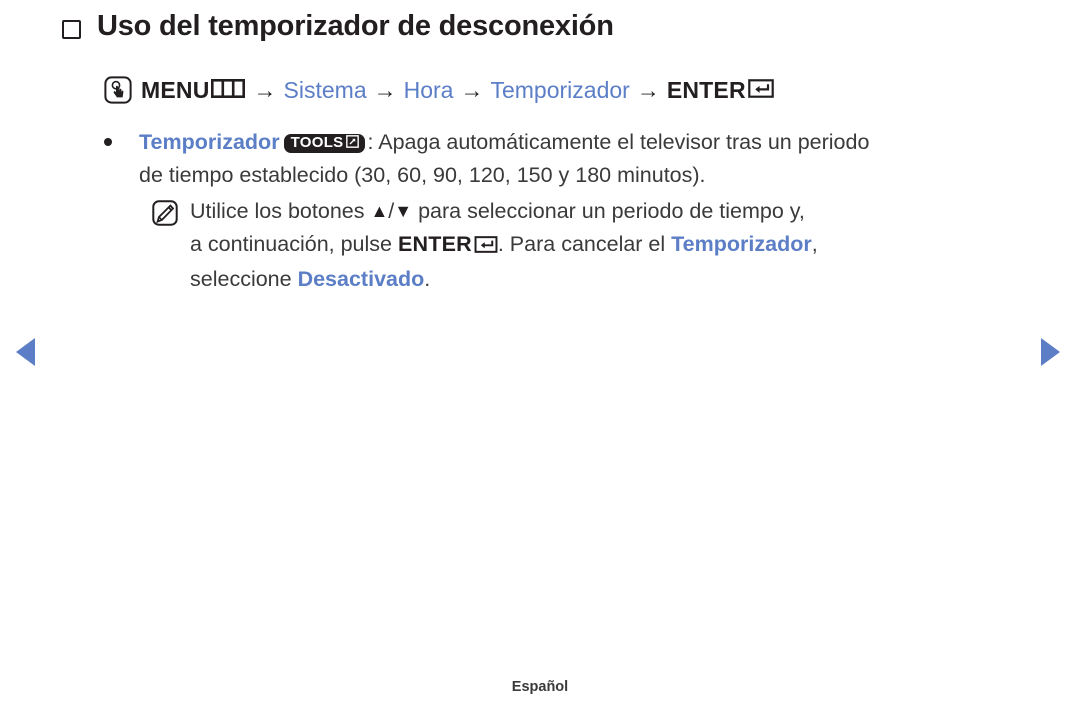 Image resolution: width=1080 pixels, height=705 pixels. What do you see at coordinates (560, 89) in the screenshot?
I see `path-step-temporizador: Temporizador` at bounding box center [560, 89].